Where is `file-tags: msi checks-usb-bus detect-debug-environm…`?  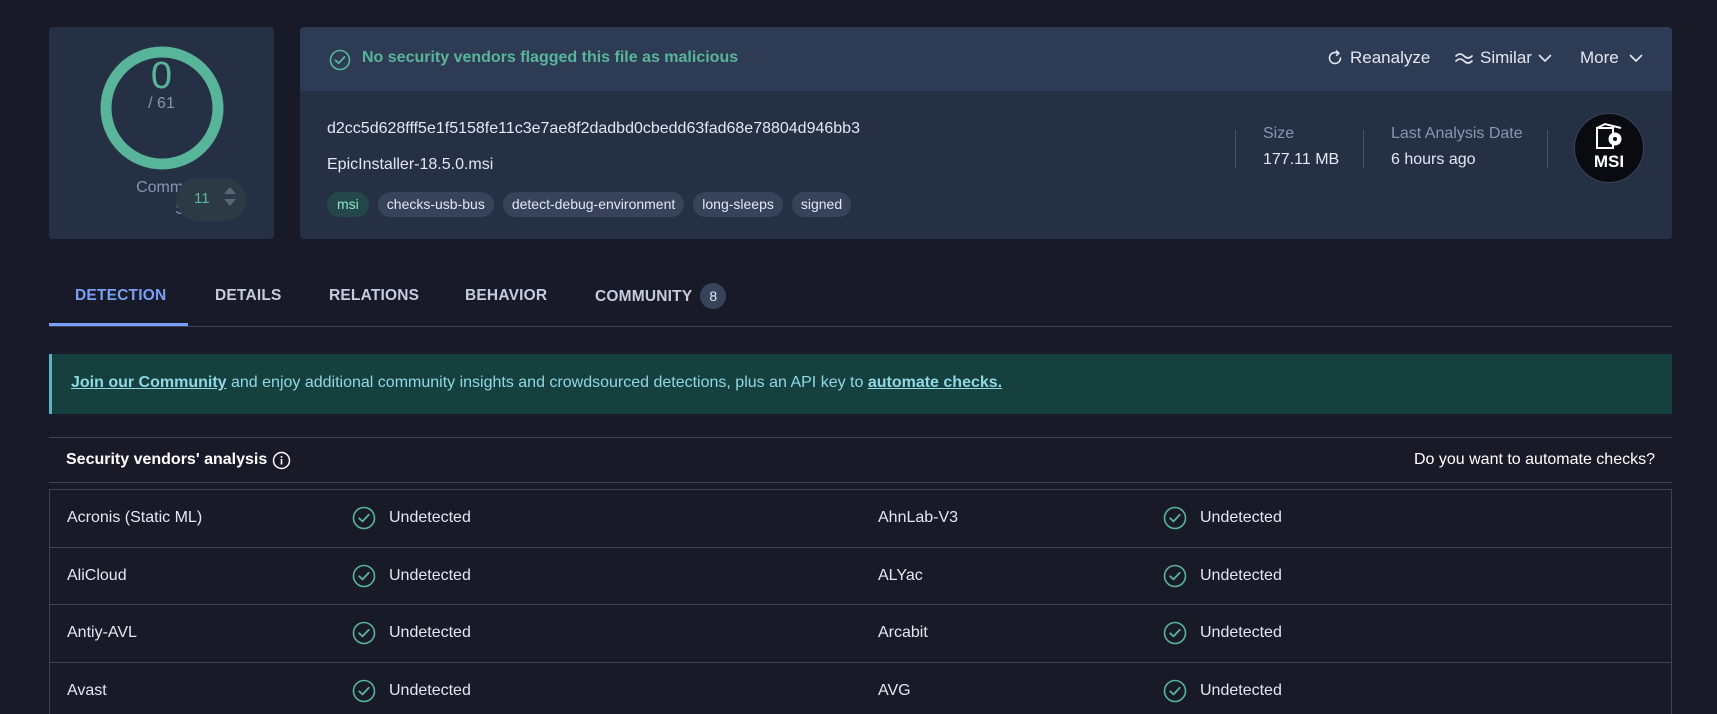
file-tags: msi checks-usb-bus detect-debug-environm… is located at coordinates (589, 204).